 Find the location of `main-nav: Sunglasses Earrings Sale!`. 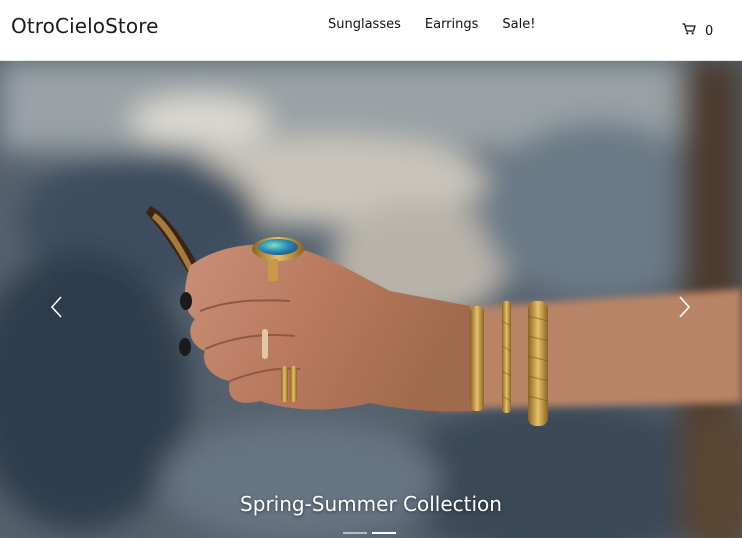

main-nav: Sunglasses Earrings Sale! is located at coordinates (443, 24).